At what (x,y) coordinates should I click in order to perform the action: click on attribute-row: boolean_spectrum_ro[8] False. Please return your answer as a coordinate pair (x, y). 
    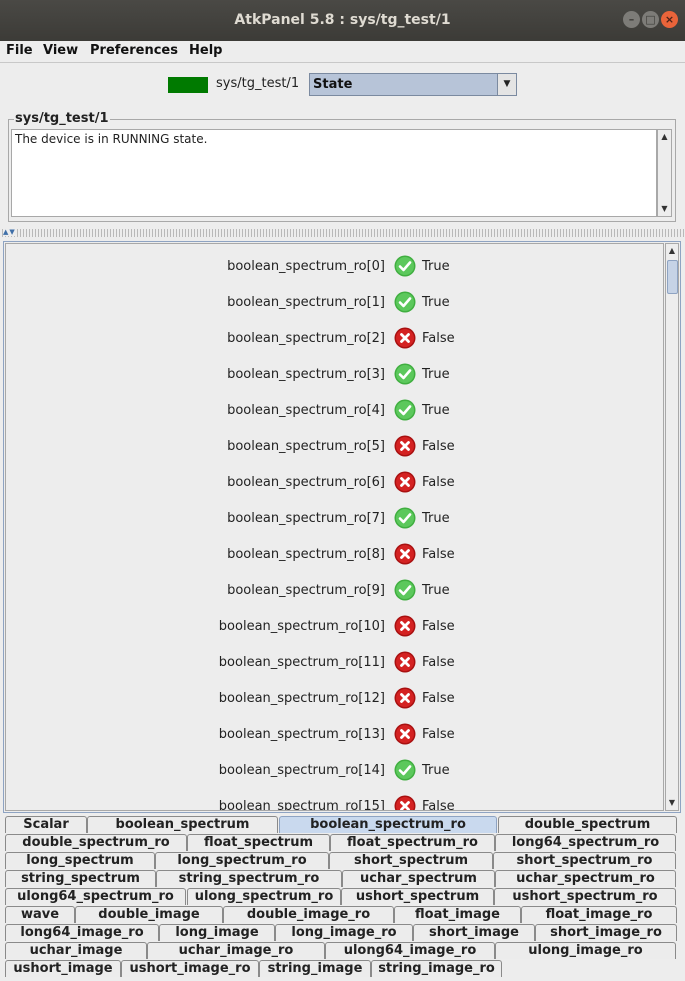
    Looking at the image, I should click on (334, 554).